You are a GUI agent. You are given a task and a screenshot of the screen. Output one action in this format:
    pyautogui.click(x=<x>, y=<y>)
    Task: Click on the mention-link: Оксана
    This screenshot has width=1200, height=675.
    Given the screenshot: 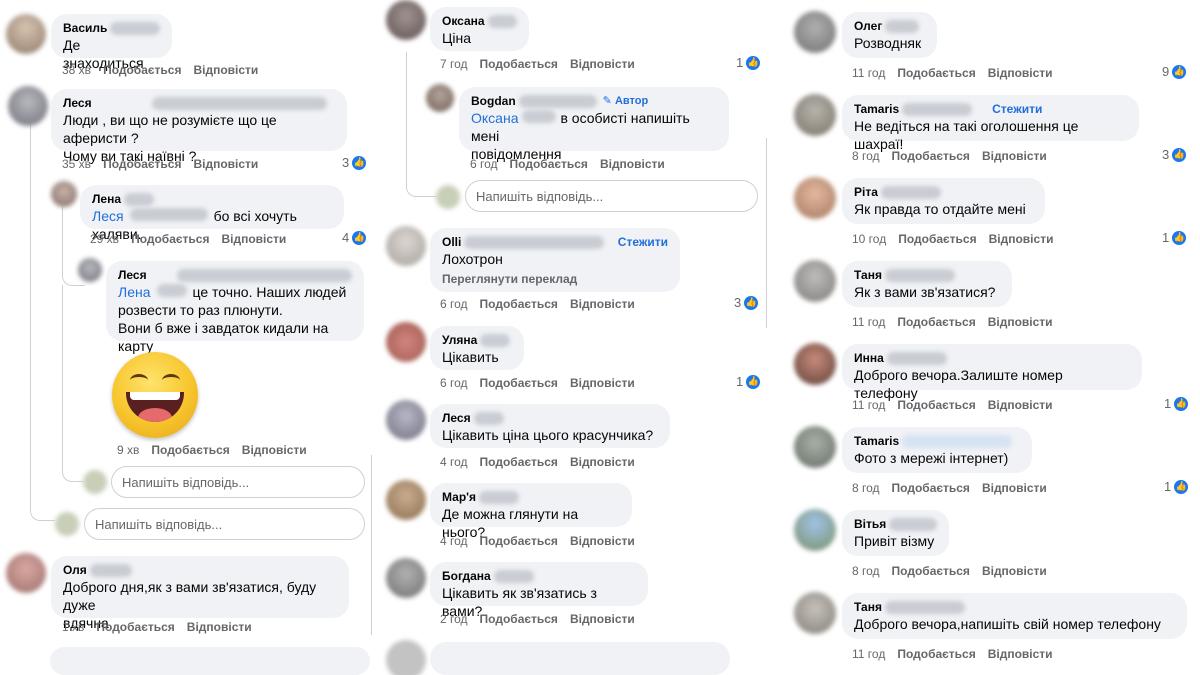 What is the action you would take?
    pyautogui.click(x=494, y=118)
    